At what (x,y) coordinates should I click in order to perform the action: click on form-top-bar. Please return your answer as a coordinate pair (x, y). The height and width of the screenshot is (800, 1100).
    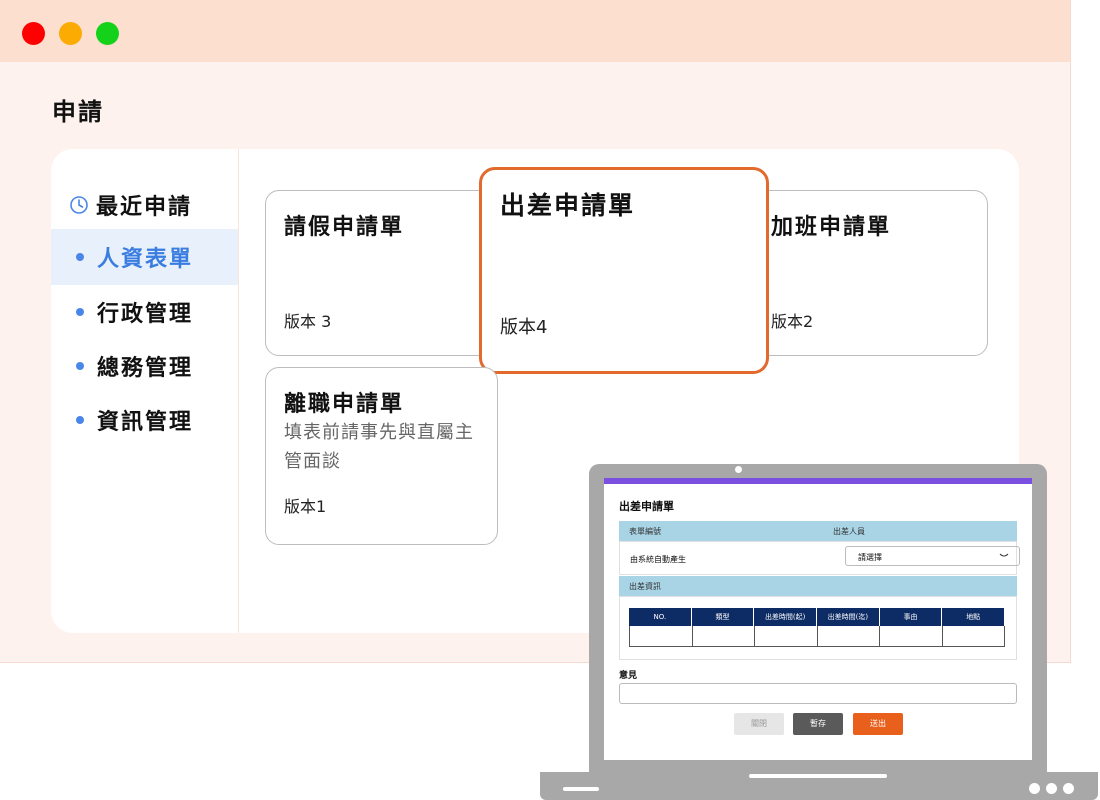
    Looking at the image, I should click on (818, 481).